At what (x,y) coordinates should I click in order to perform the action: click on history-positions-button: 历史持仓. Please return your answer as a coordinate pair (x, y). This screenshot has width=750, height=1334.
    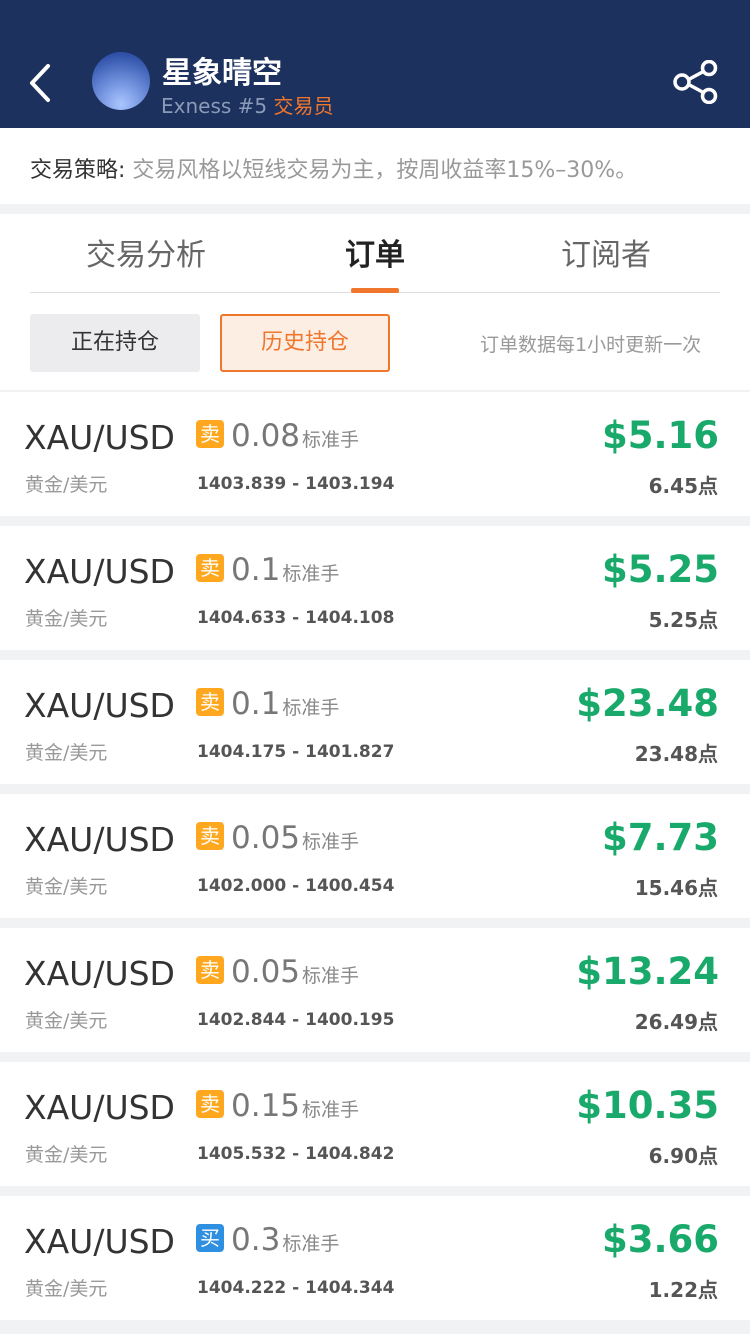
    Looking at the image, I should click on (305, 343).